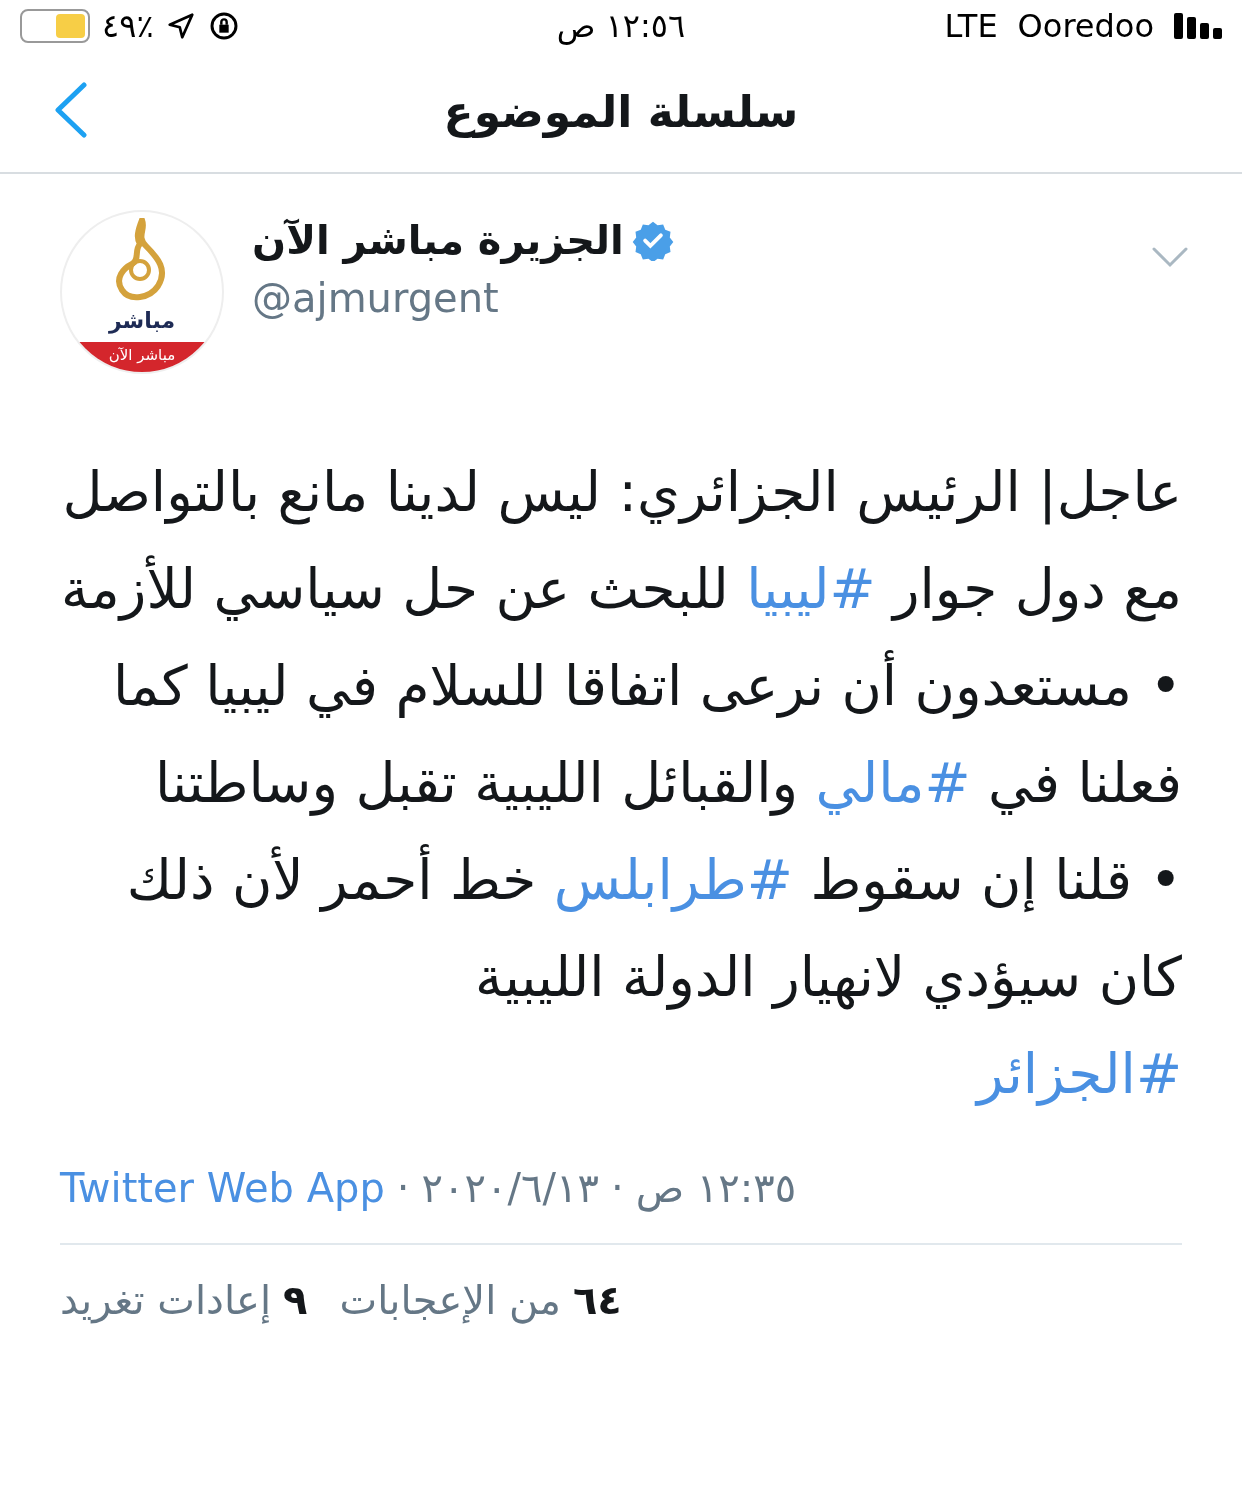  Describe the element at coordinates (166, 1300) in the screenshot. I see `stat-label: إعادات تغريد` at that location.